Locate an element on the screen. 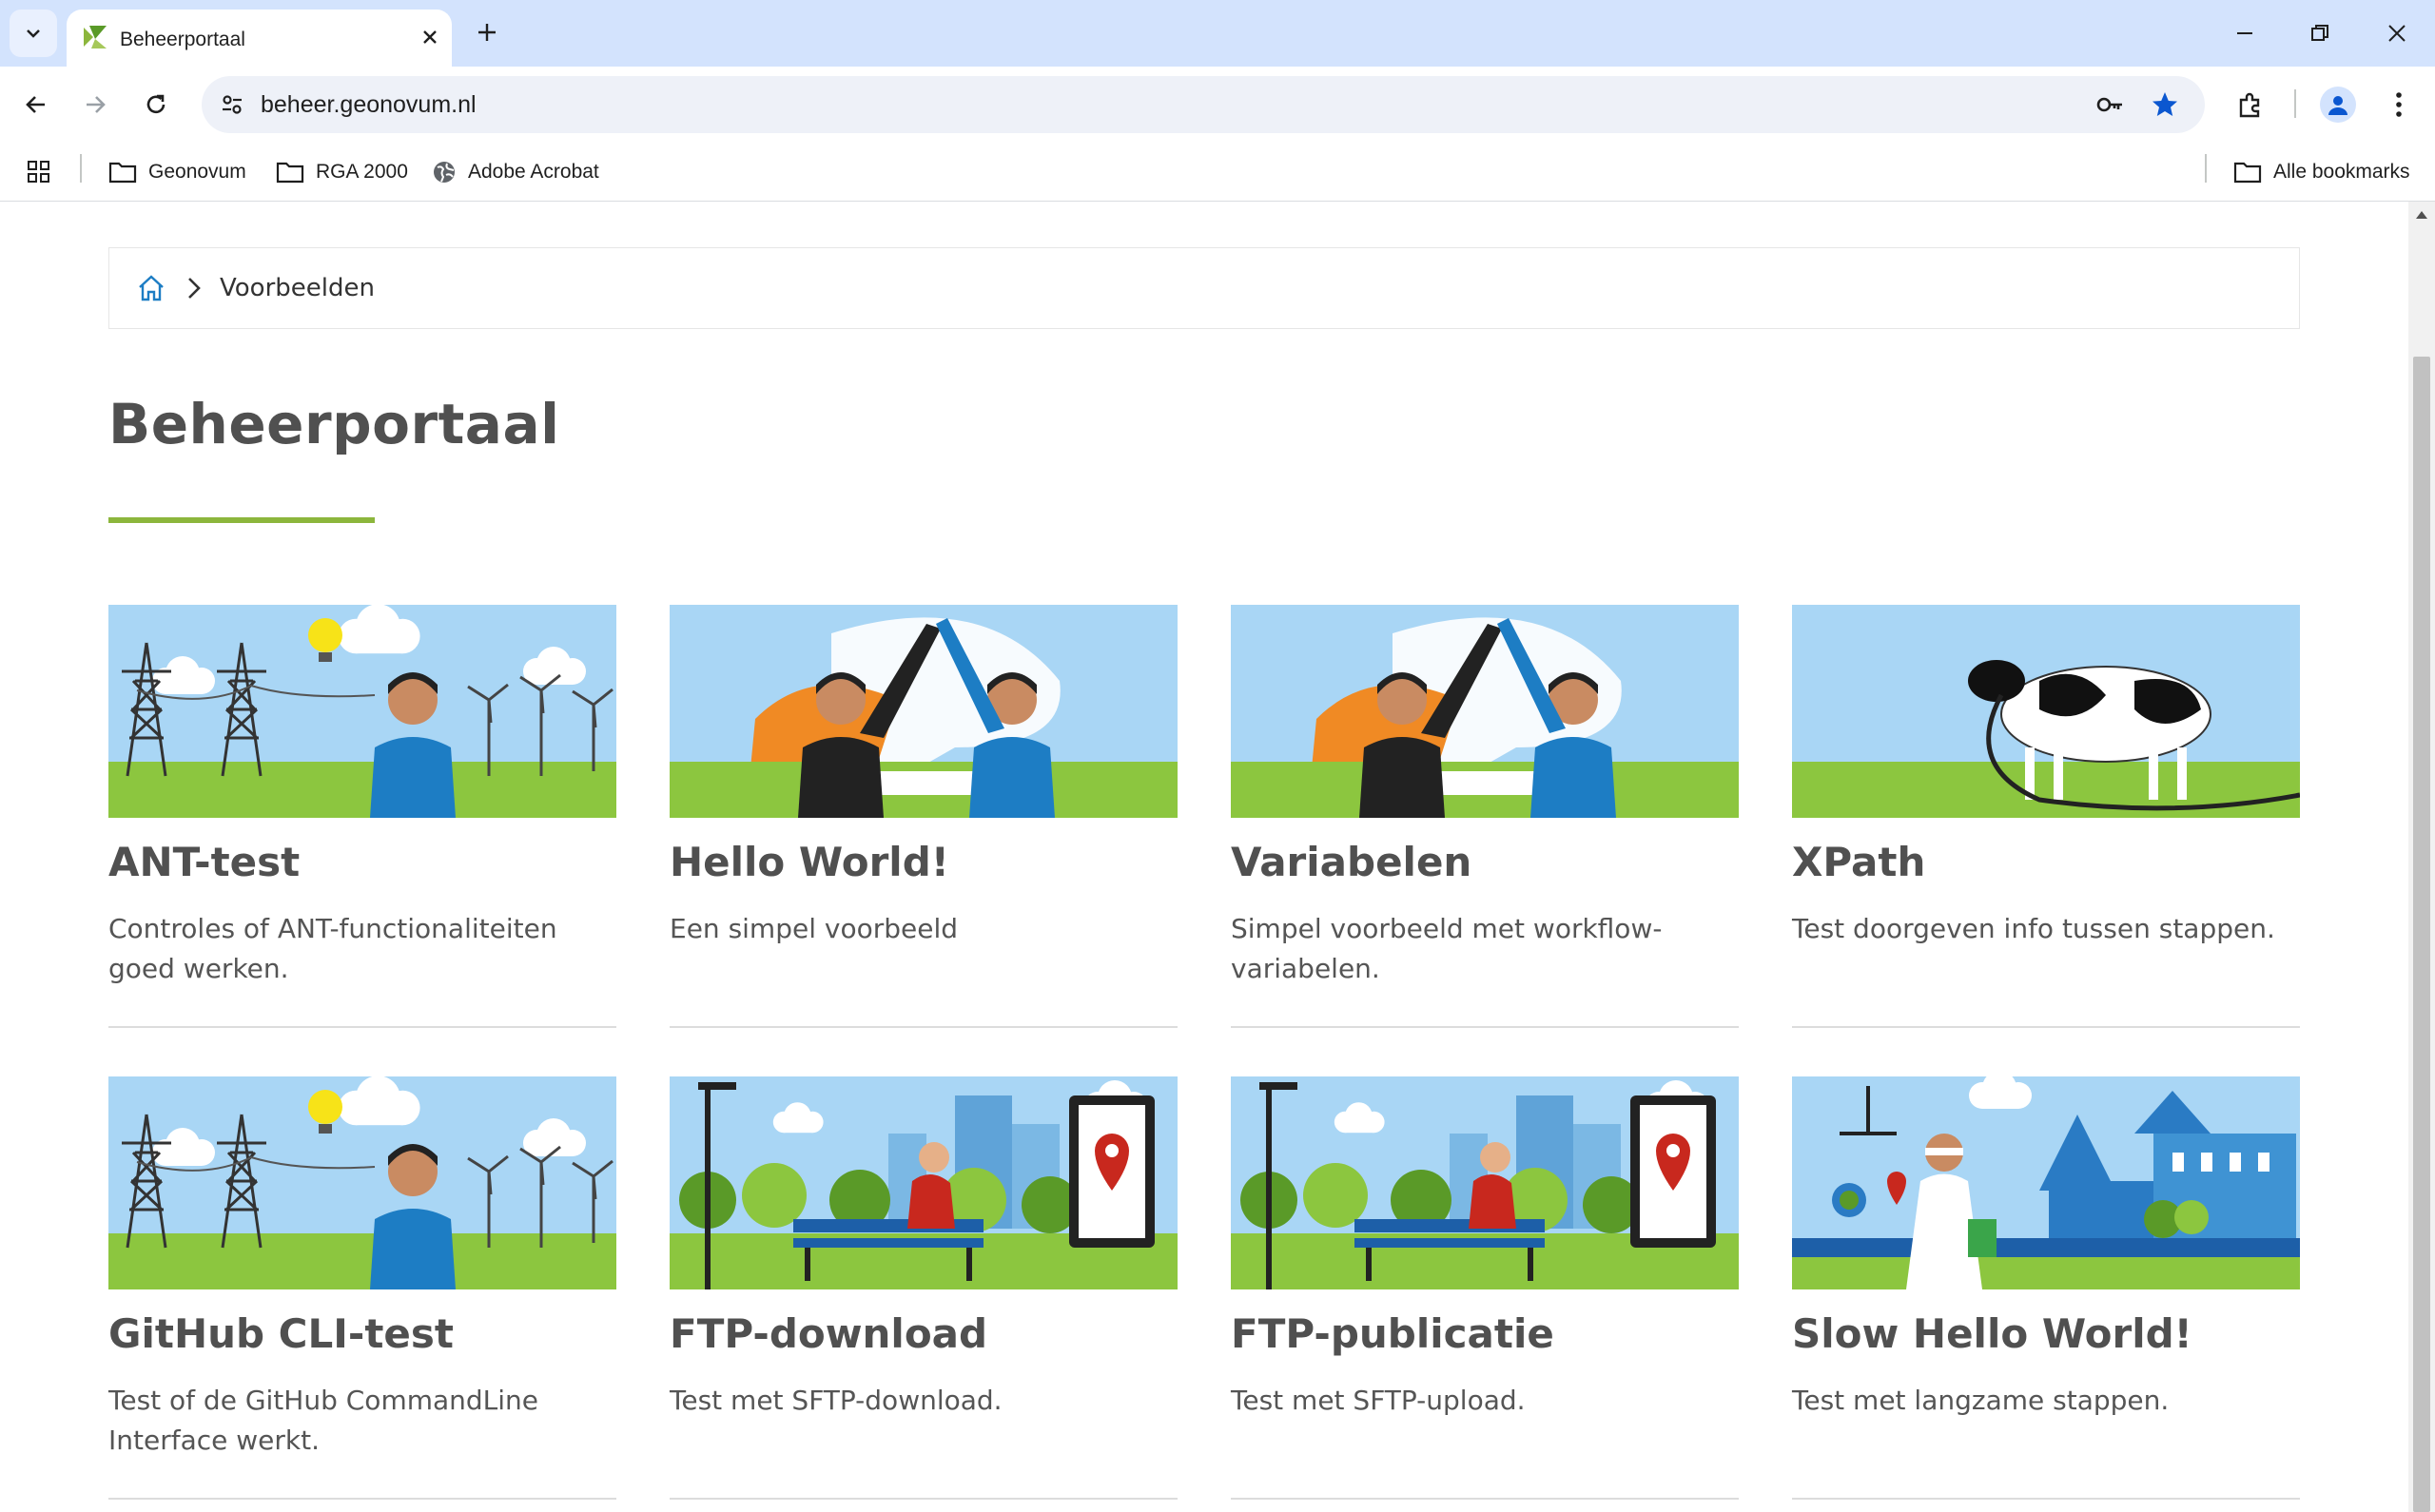  browser-toolbar: beheer.geonovum.nl is located at coordinates (1217, 105).